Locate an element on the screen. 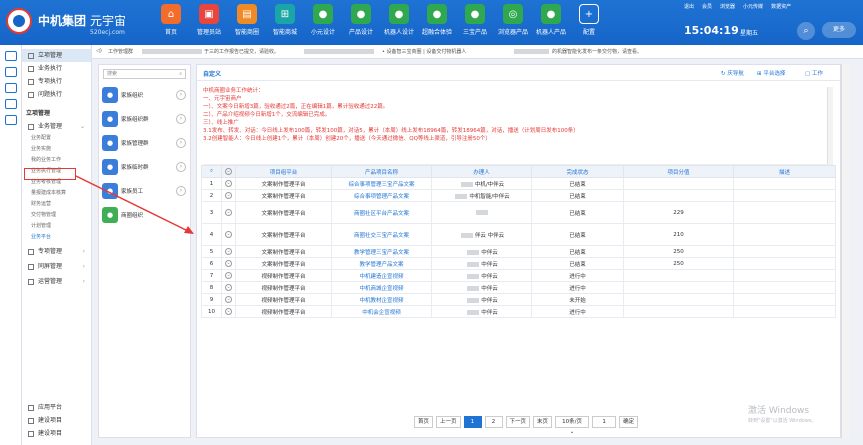 This screenshot has height=445, width=863. org-item: ● 家族组织群 › is located at coordinates (144, 119).